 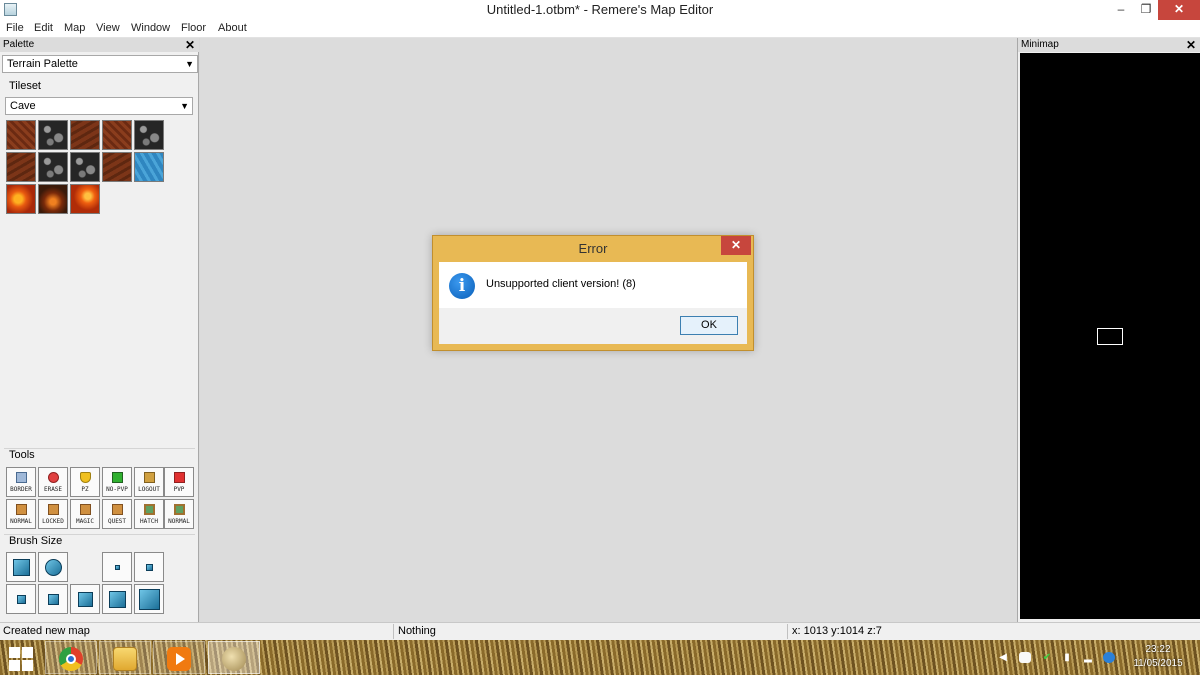 I want to click on minimap-close-icon: ✕, so click(x=1191, y=45).